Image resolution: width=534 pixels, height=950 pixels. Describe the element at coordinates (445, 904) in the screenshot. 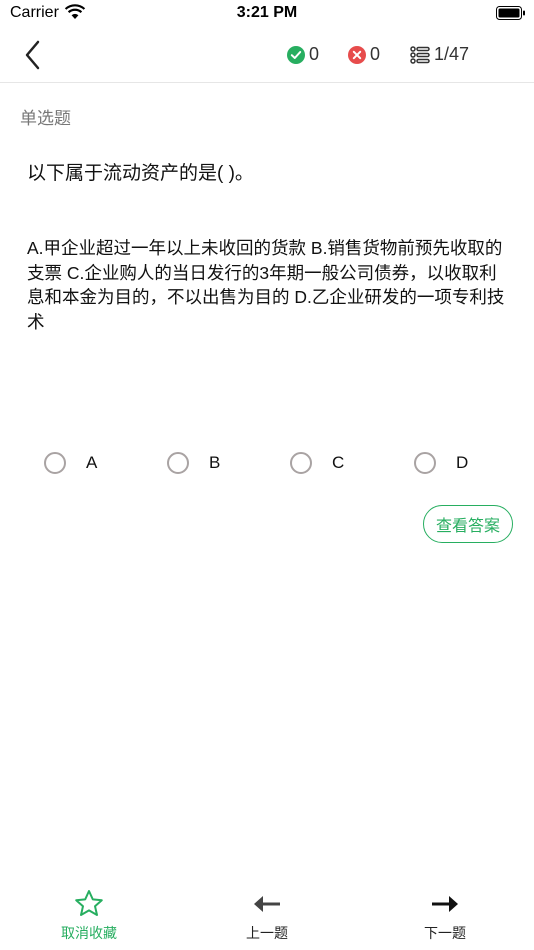

I see `arrow-right-icon` at that location.